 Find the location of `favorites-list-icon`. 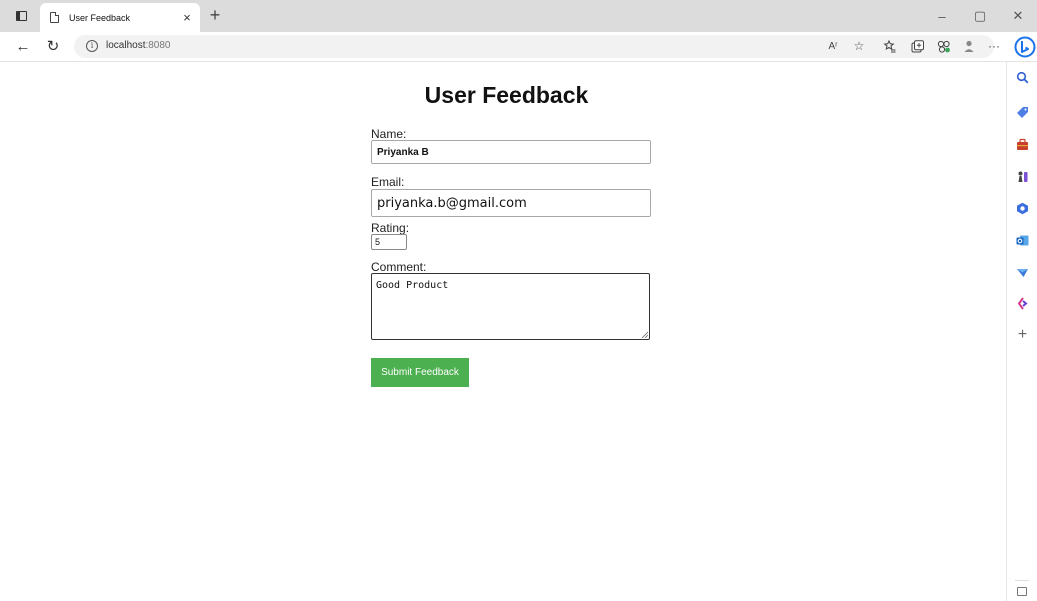

favorites-list-icon is located at coordinates (889, 47).